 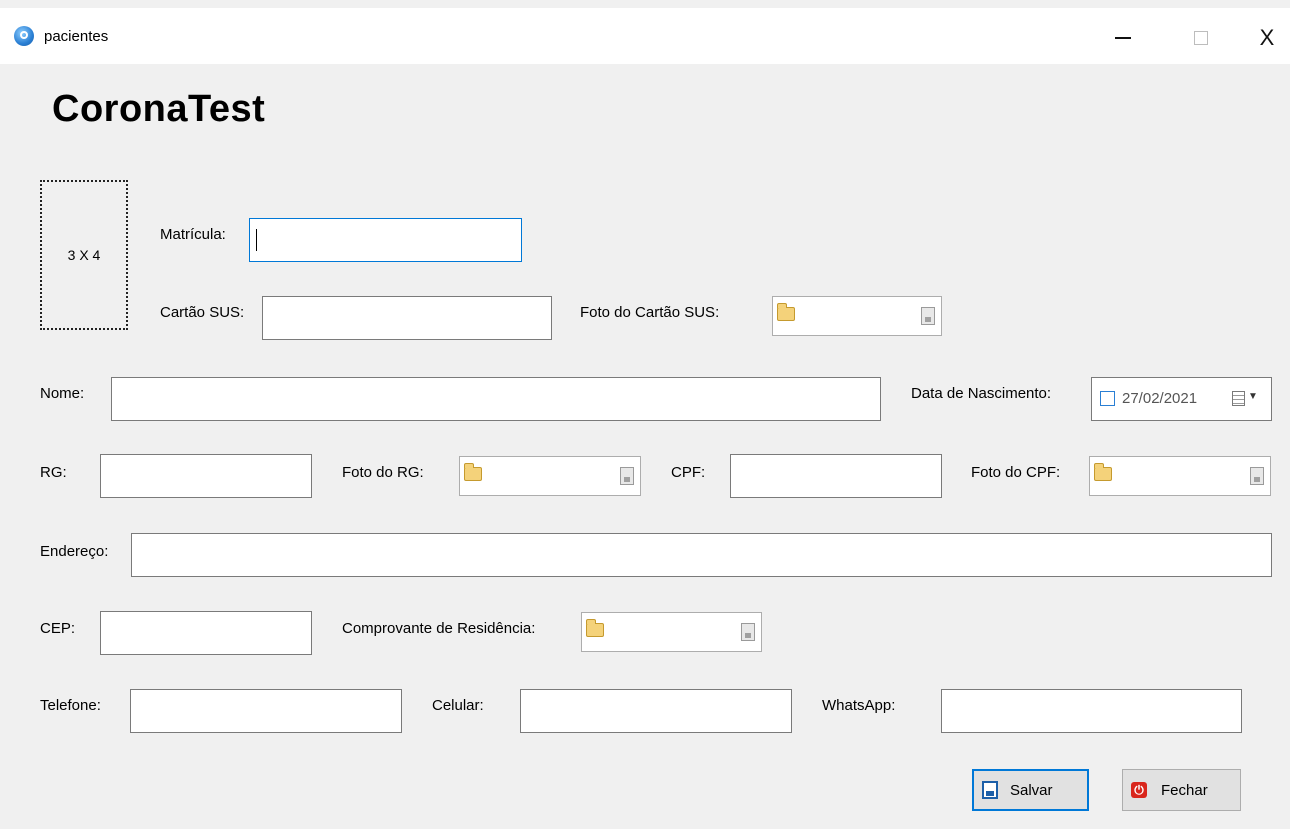 I want to click on endereco-label: Endereço:, so click(x=74, y=551).